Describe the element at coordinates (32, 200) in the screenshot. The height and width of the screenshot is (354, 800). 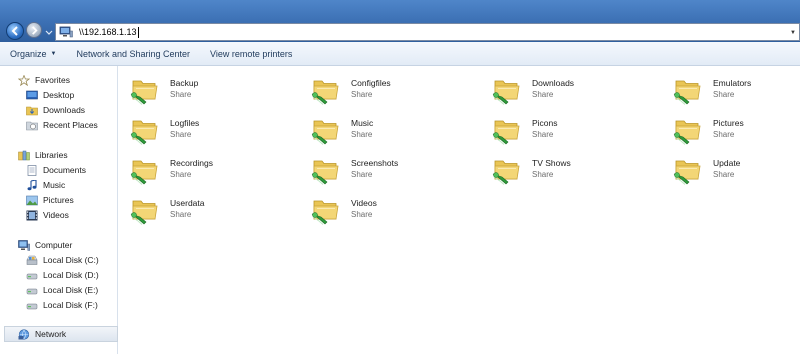
I see `pictures-icon` at that location.